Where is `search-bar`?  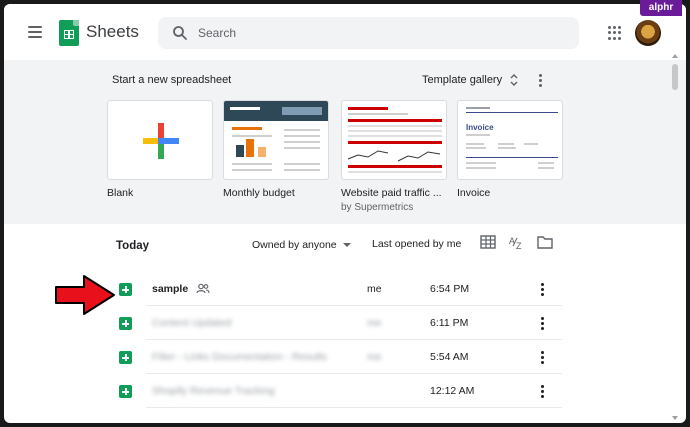
search-bar is located at coordinates (368, 33).